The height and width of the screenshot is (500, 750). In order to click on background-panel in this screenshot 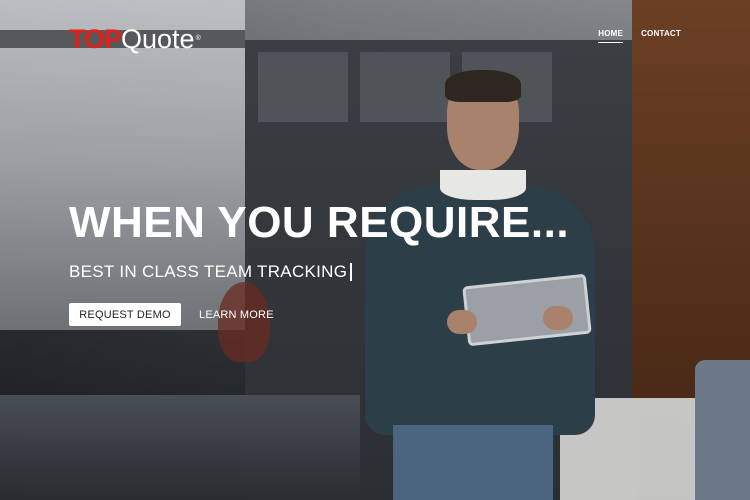, I will do `click(303, 87)`.